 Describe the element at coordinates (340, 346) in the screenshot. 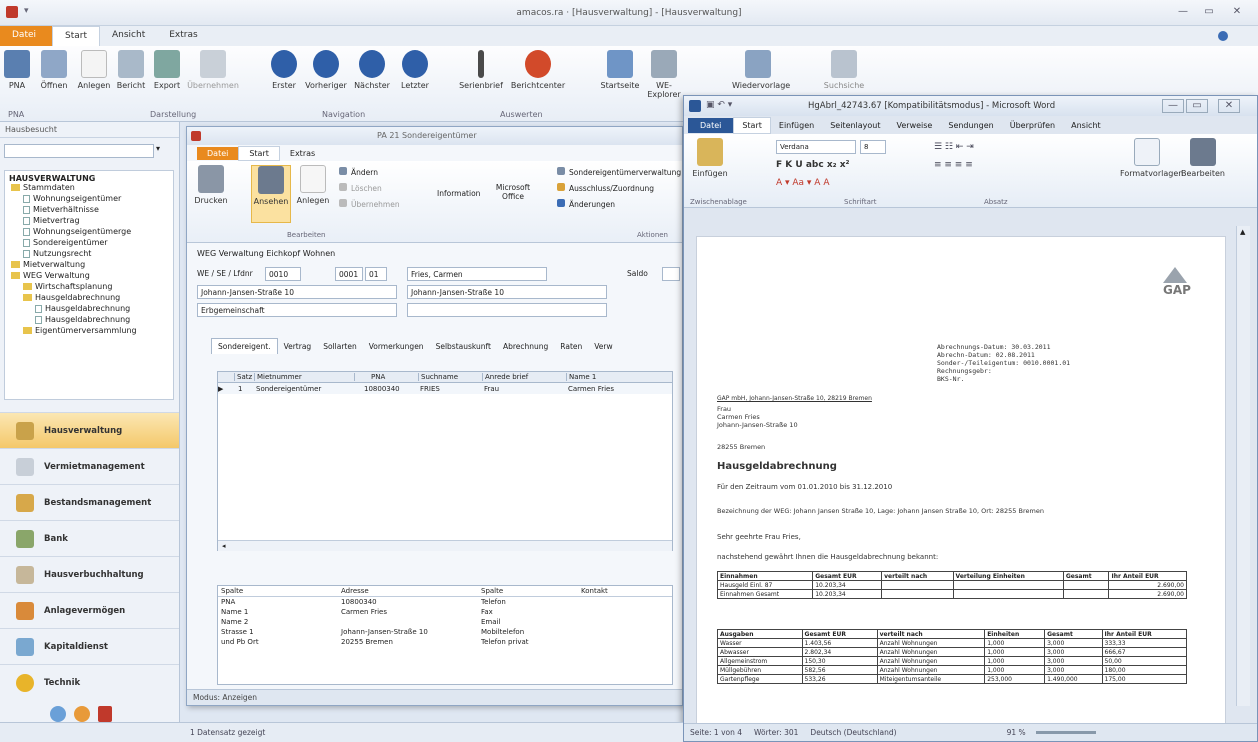

I see `tab-sollarten: Sollarten` at that location.